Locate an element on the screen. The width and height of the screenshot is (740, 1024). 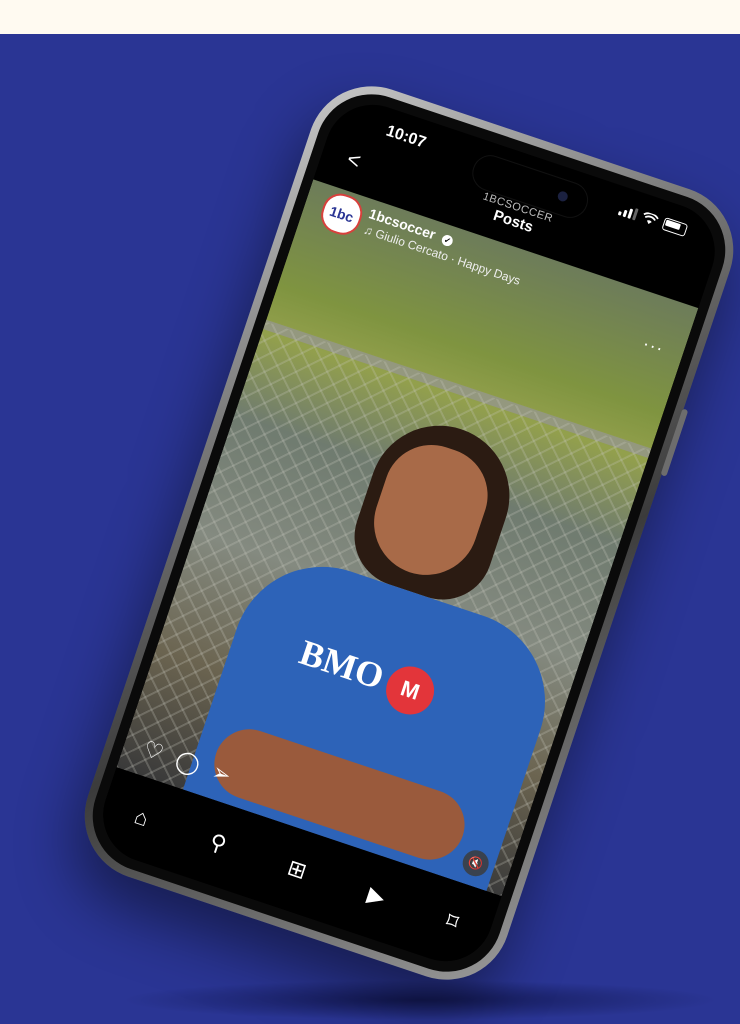
status-icons is located at coordinates (653, 220).